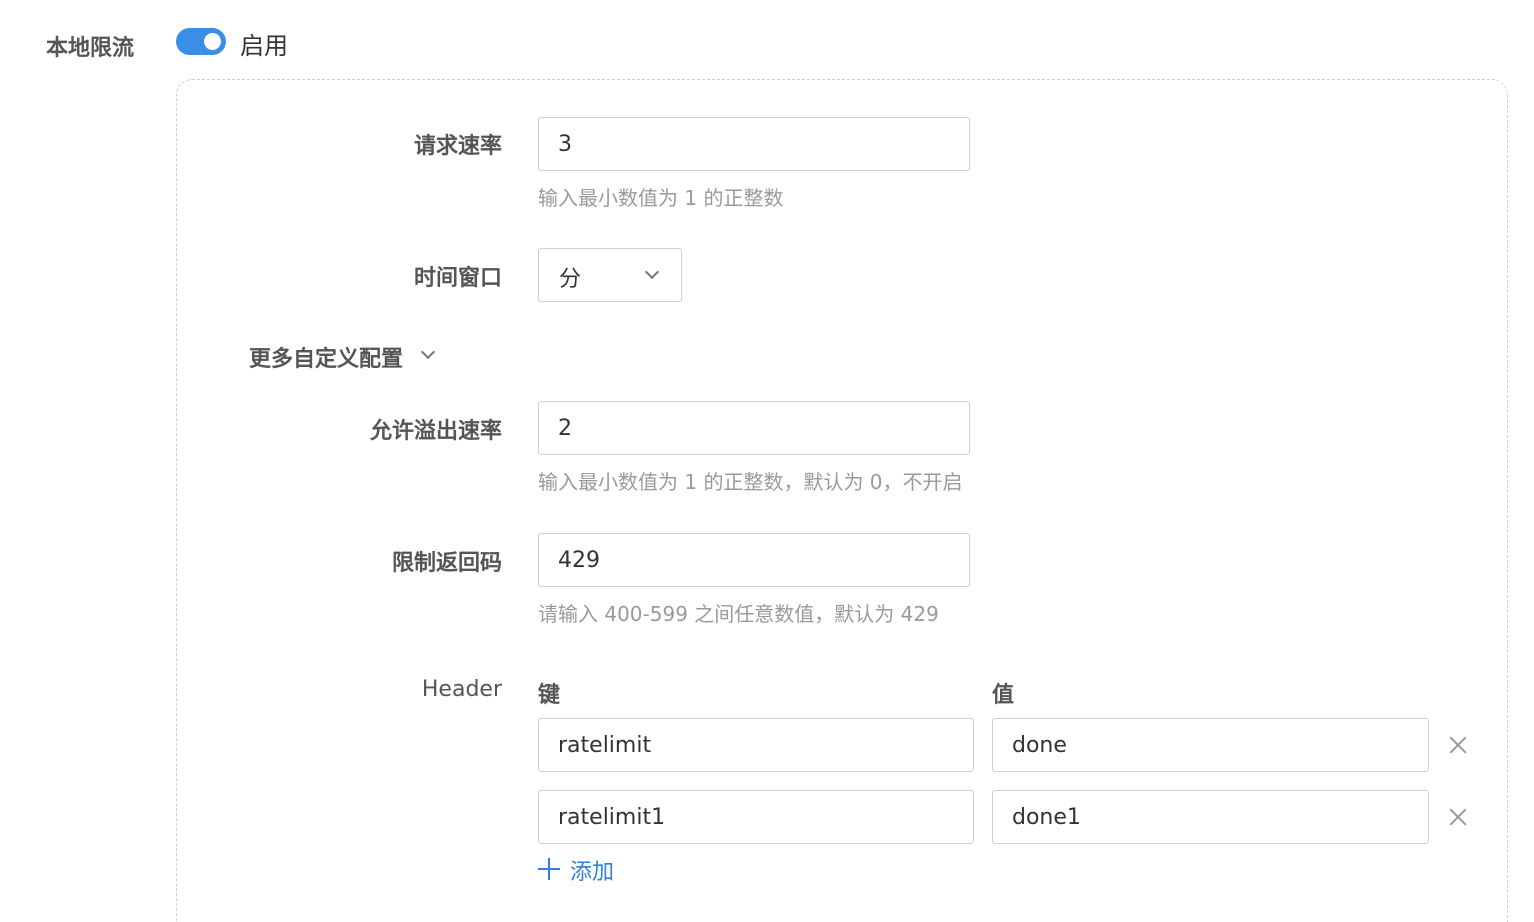  What do you see at coordinates (754, 144) in the screenshot?
I see `rate-input` at bounding box center [754, 144].